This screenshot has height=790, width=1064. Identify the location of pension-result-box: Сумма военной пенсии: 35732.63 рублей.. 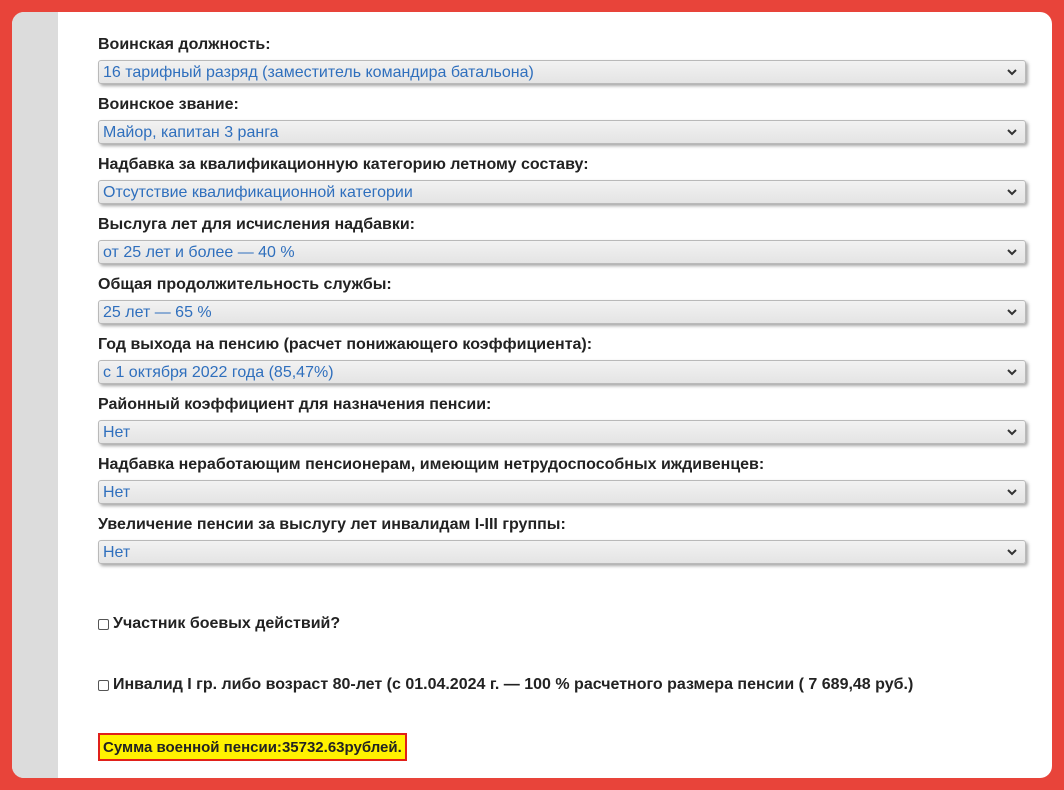
(252, 747).